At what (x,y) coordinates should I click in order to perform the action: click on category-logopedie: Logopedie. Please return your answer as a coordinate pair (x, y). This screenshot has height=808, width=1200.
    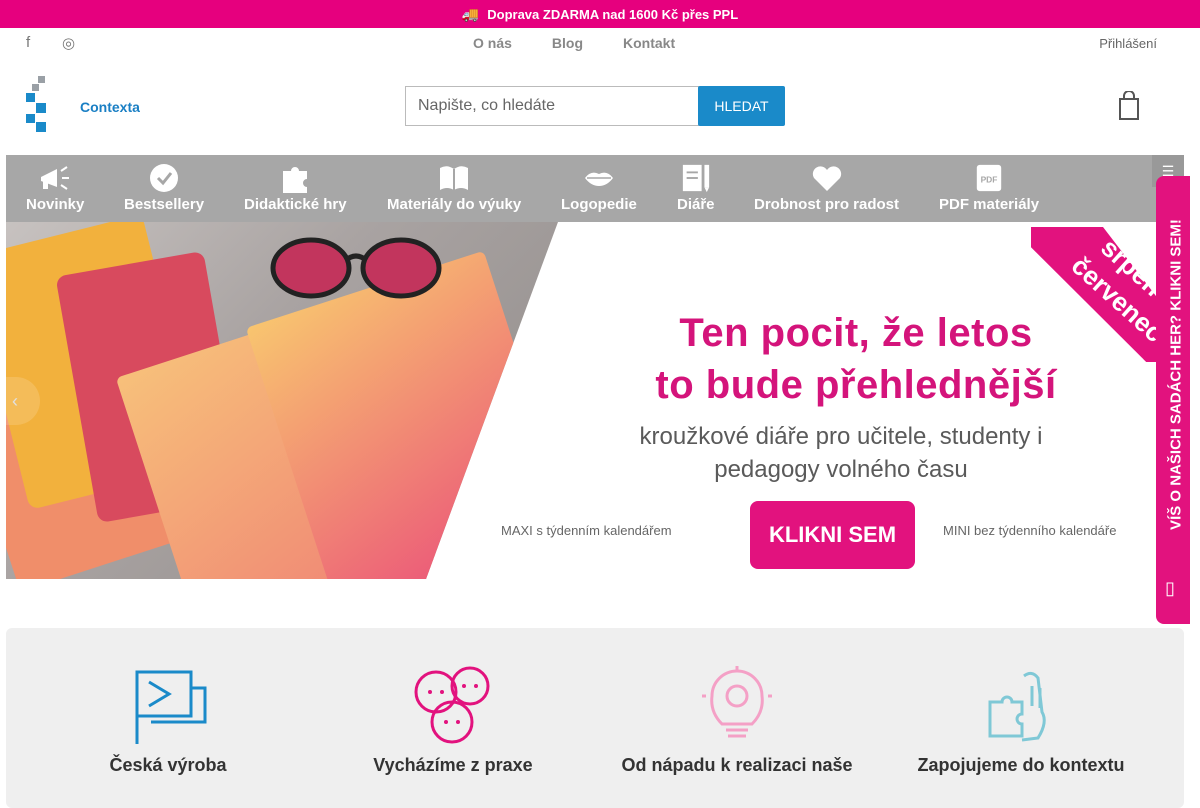
    Looking at the image, I should click on (599, 188).